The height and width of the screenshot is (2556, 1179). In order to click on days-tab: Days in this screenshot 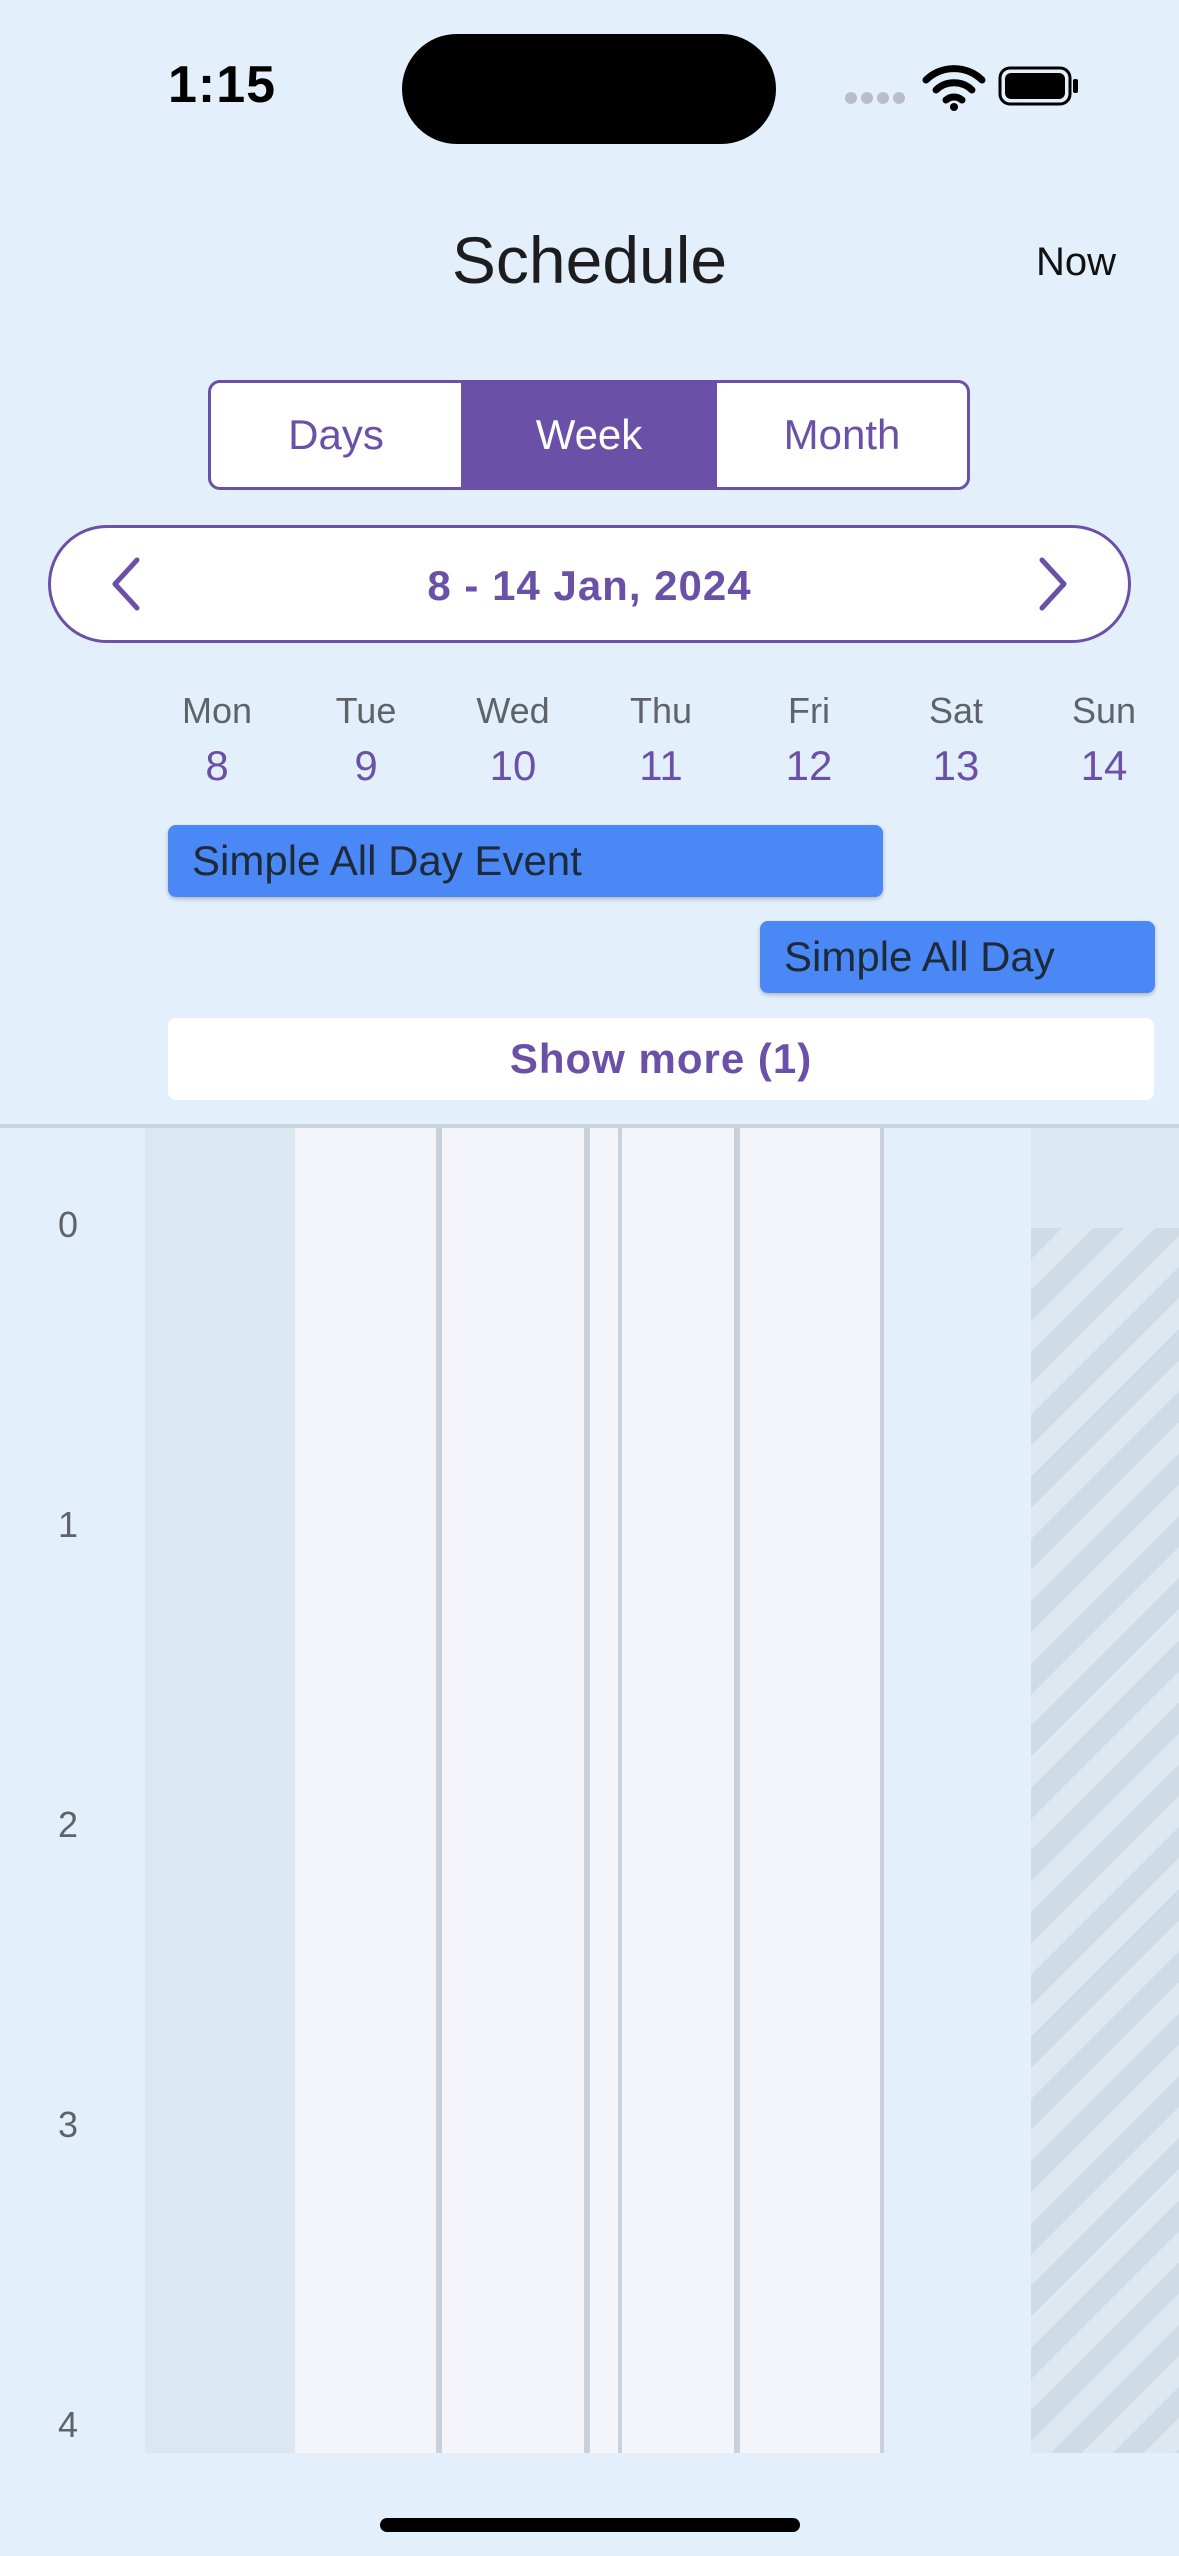, I will do `click(336, 435)`.